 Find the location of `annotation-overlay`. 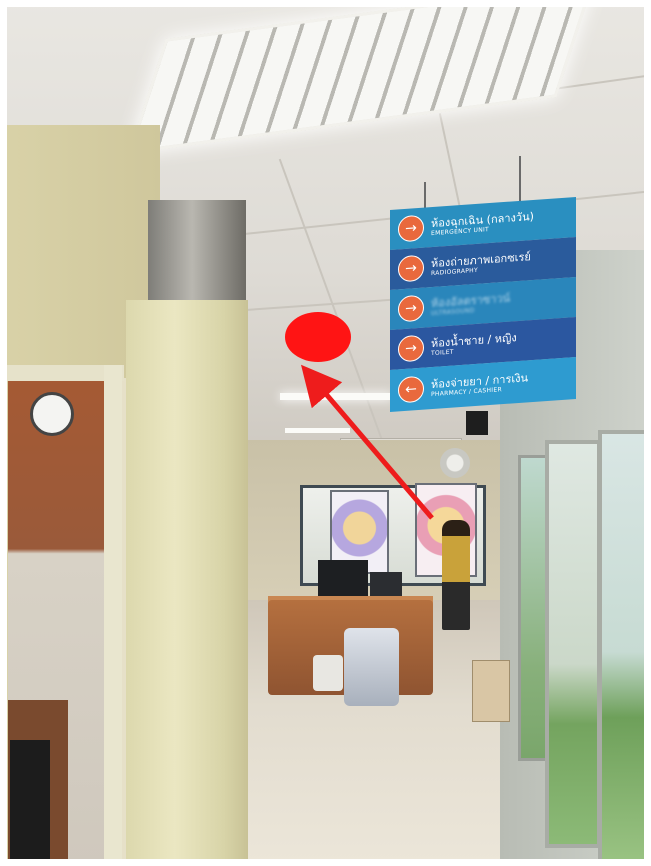

annotation-overlay is located at coordinates (367, 442).